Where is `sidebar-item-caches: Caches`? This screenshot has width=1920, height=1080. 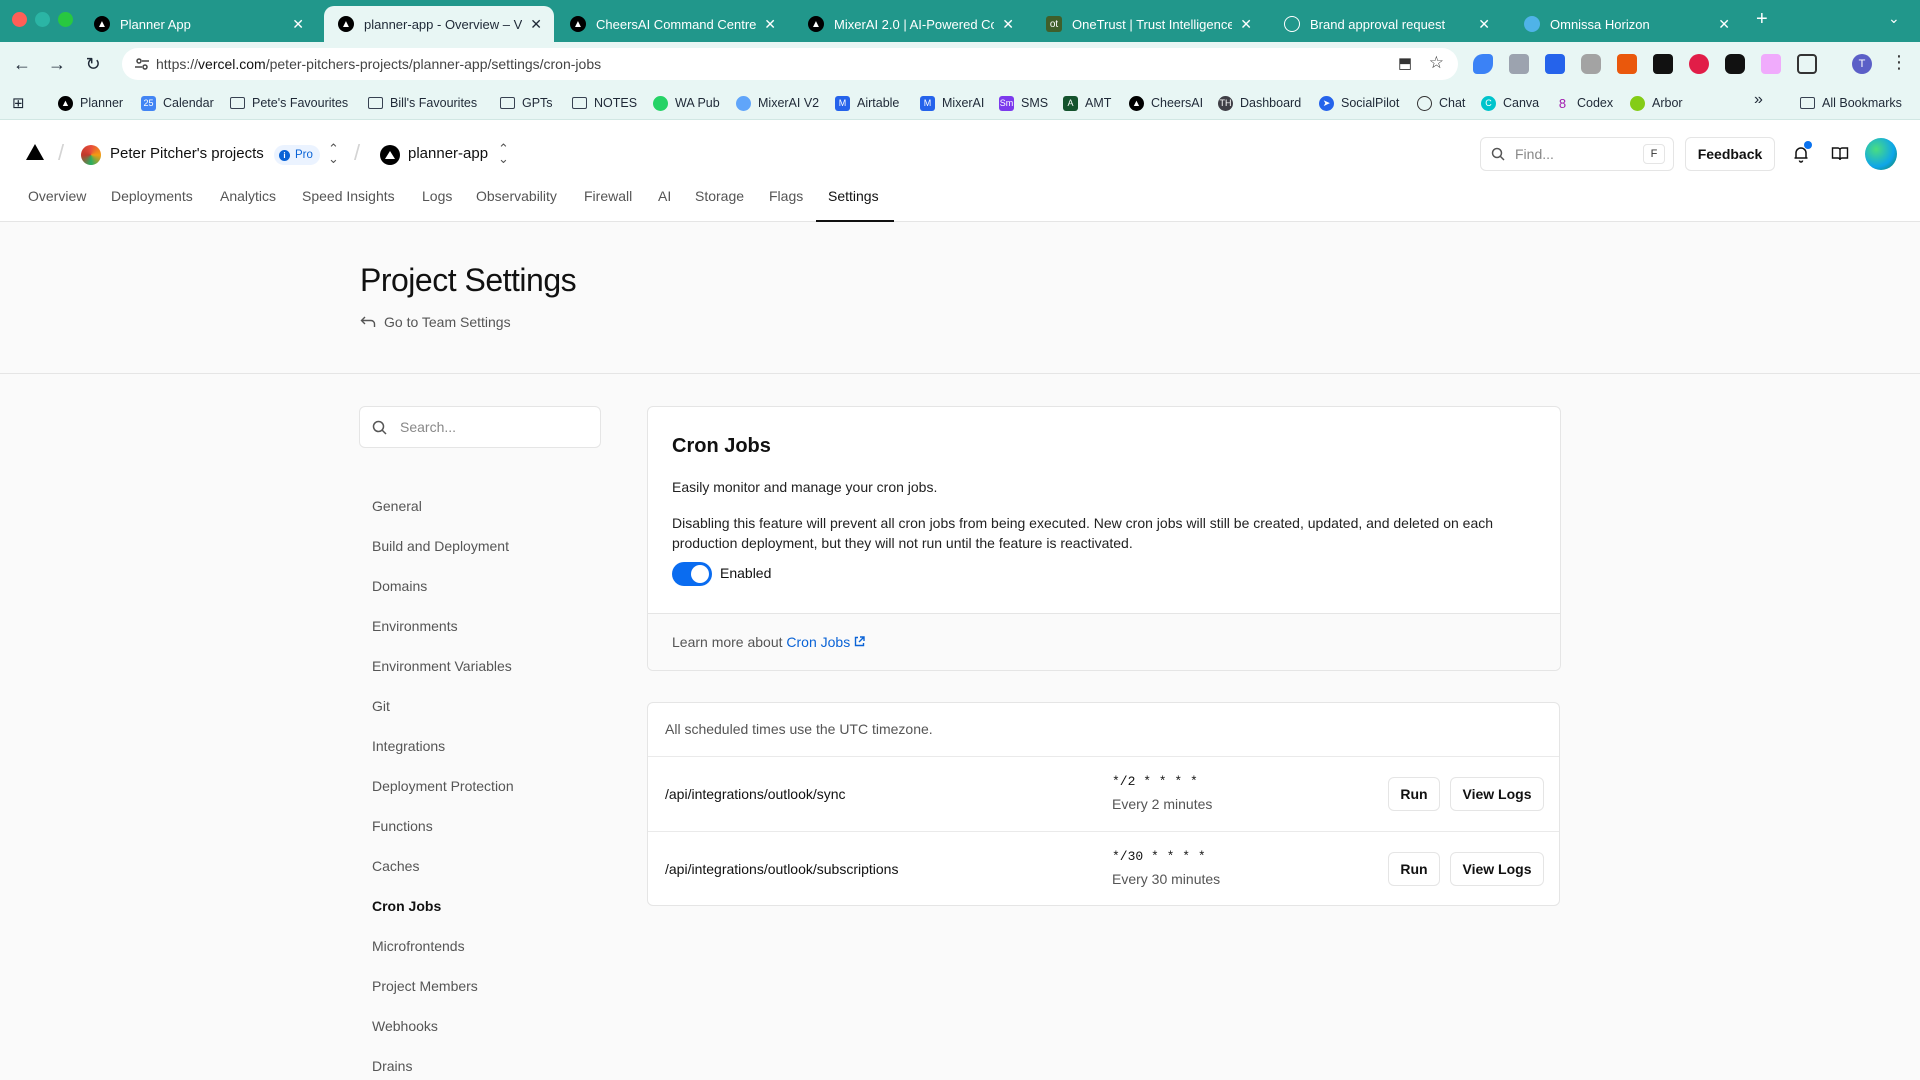 sidebar-item-caches: Caches is located at coordinates (395, 866).